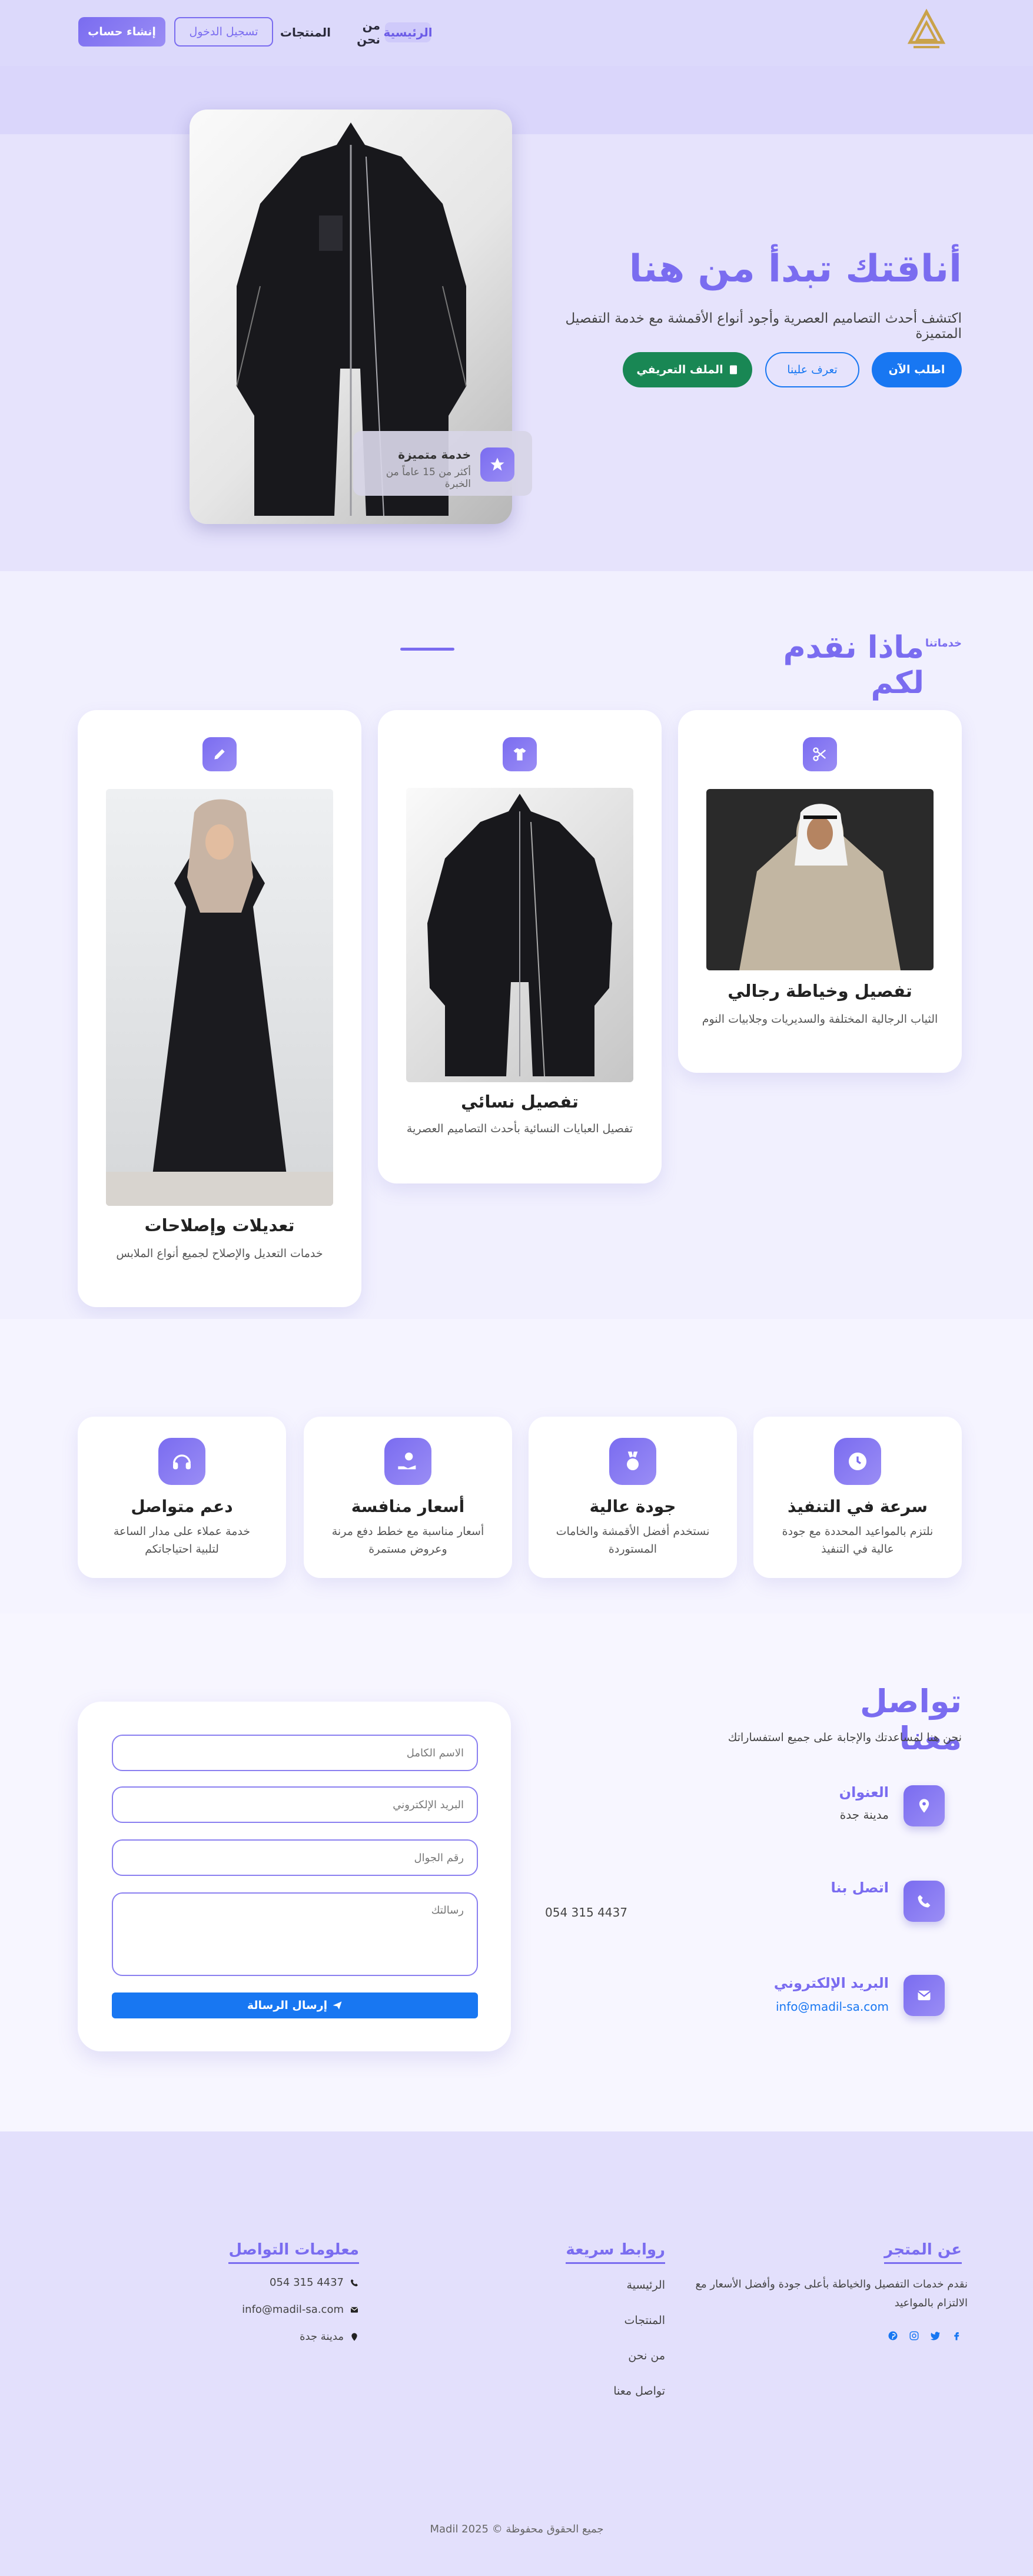 This screenshot has height=2576, width=1033. Describe the element at coordinates (597, 2391) in the screenshot. I see `footer-link-contact: تواصل معنا` at that location.